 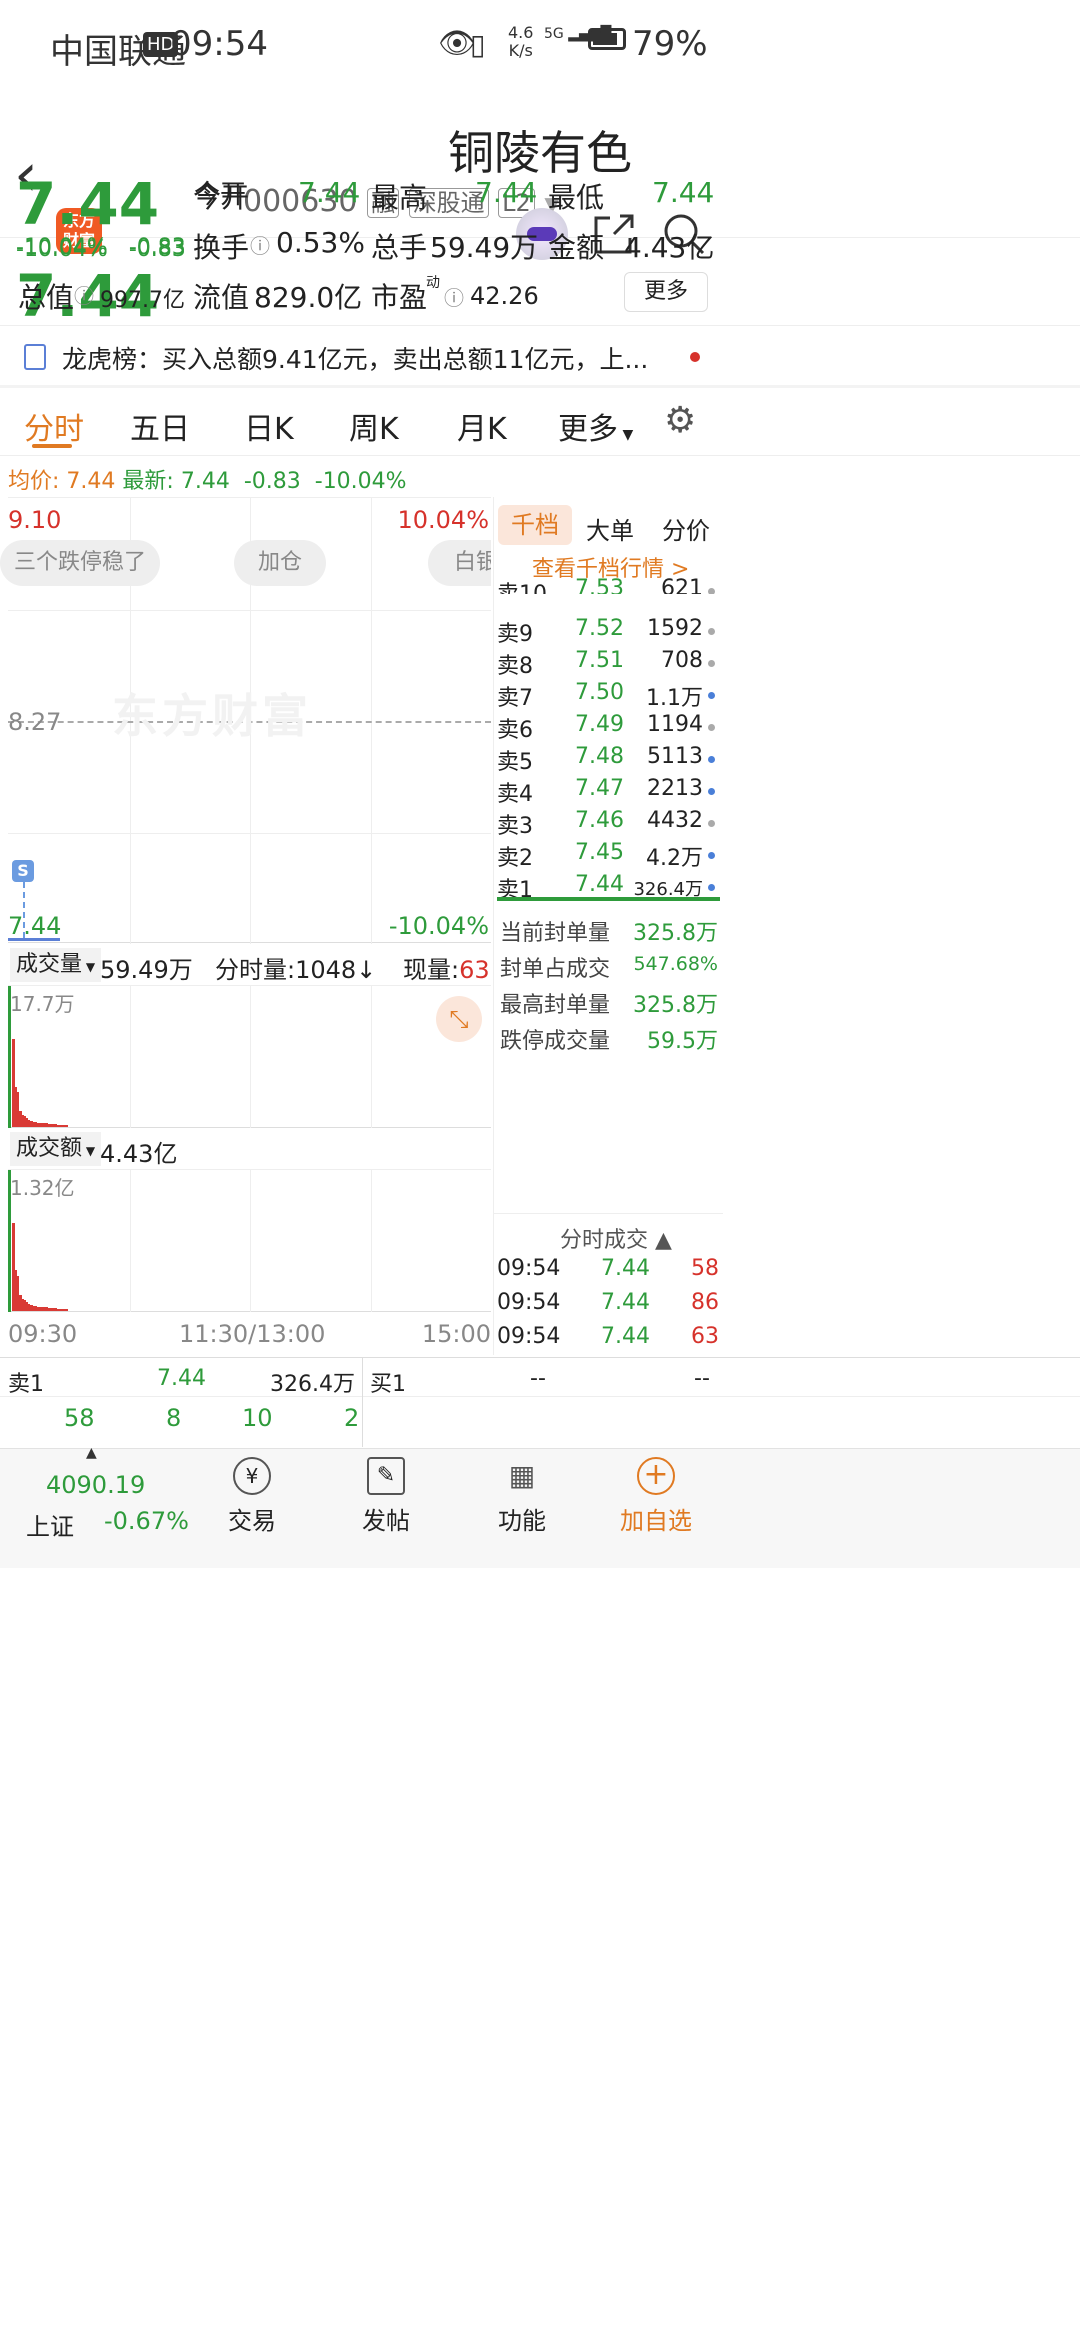 I want to click on sell1-price: 7.44, so click(x=181, y=1378).